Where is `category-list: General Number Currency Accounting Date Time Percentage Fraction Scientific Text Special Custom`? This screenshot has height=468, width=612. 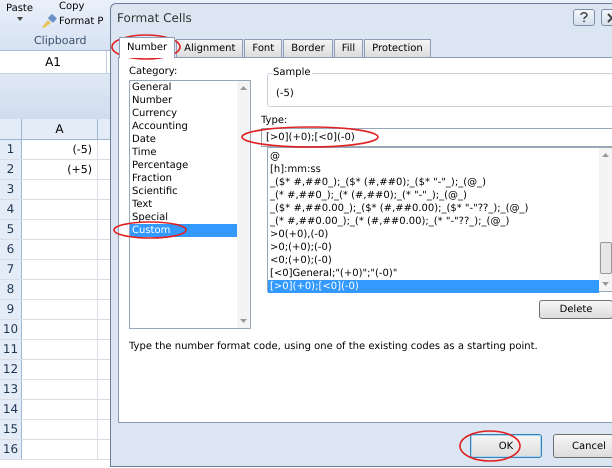
category-list: General Number Currency Accounting Date Time Percentage Fraction Scientific Text Special Custom is located at coordinates (190, 204).